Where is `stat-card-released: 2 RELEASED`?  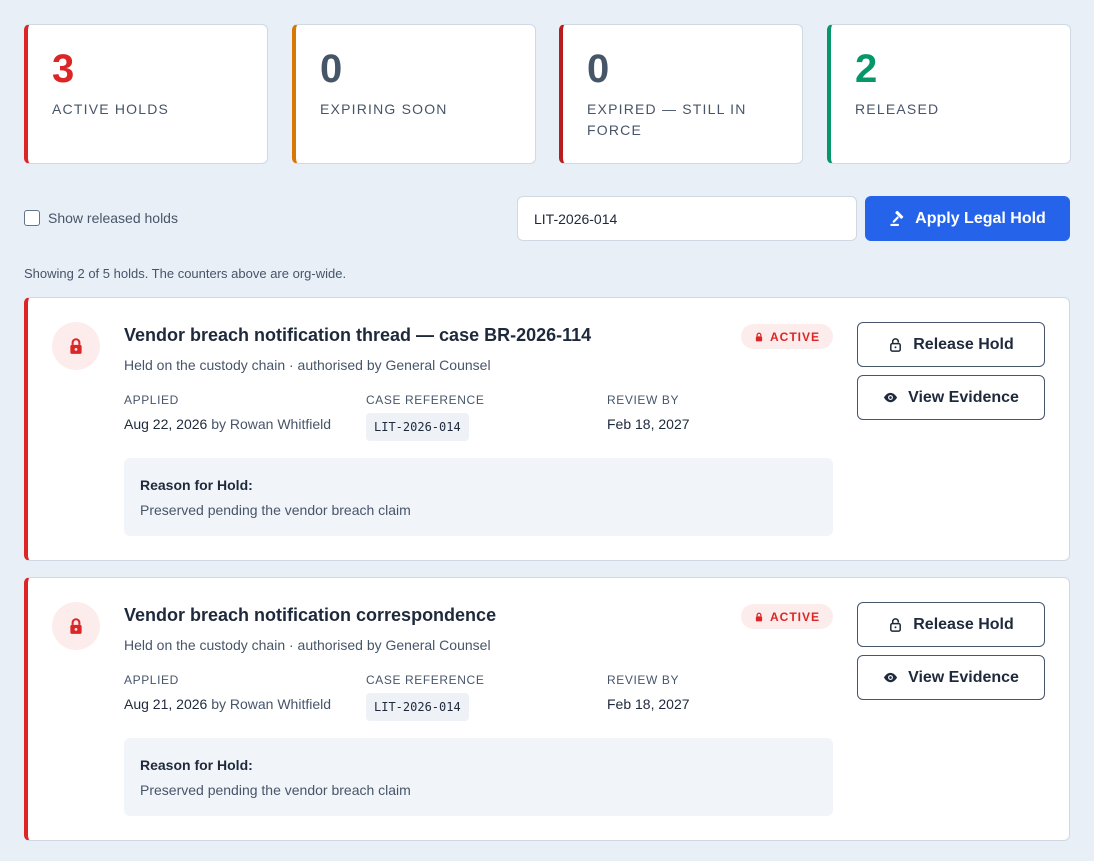
stat-card-released: 2 RELEASED is located at coordinates (949, 94).